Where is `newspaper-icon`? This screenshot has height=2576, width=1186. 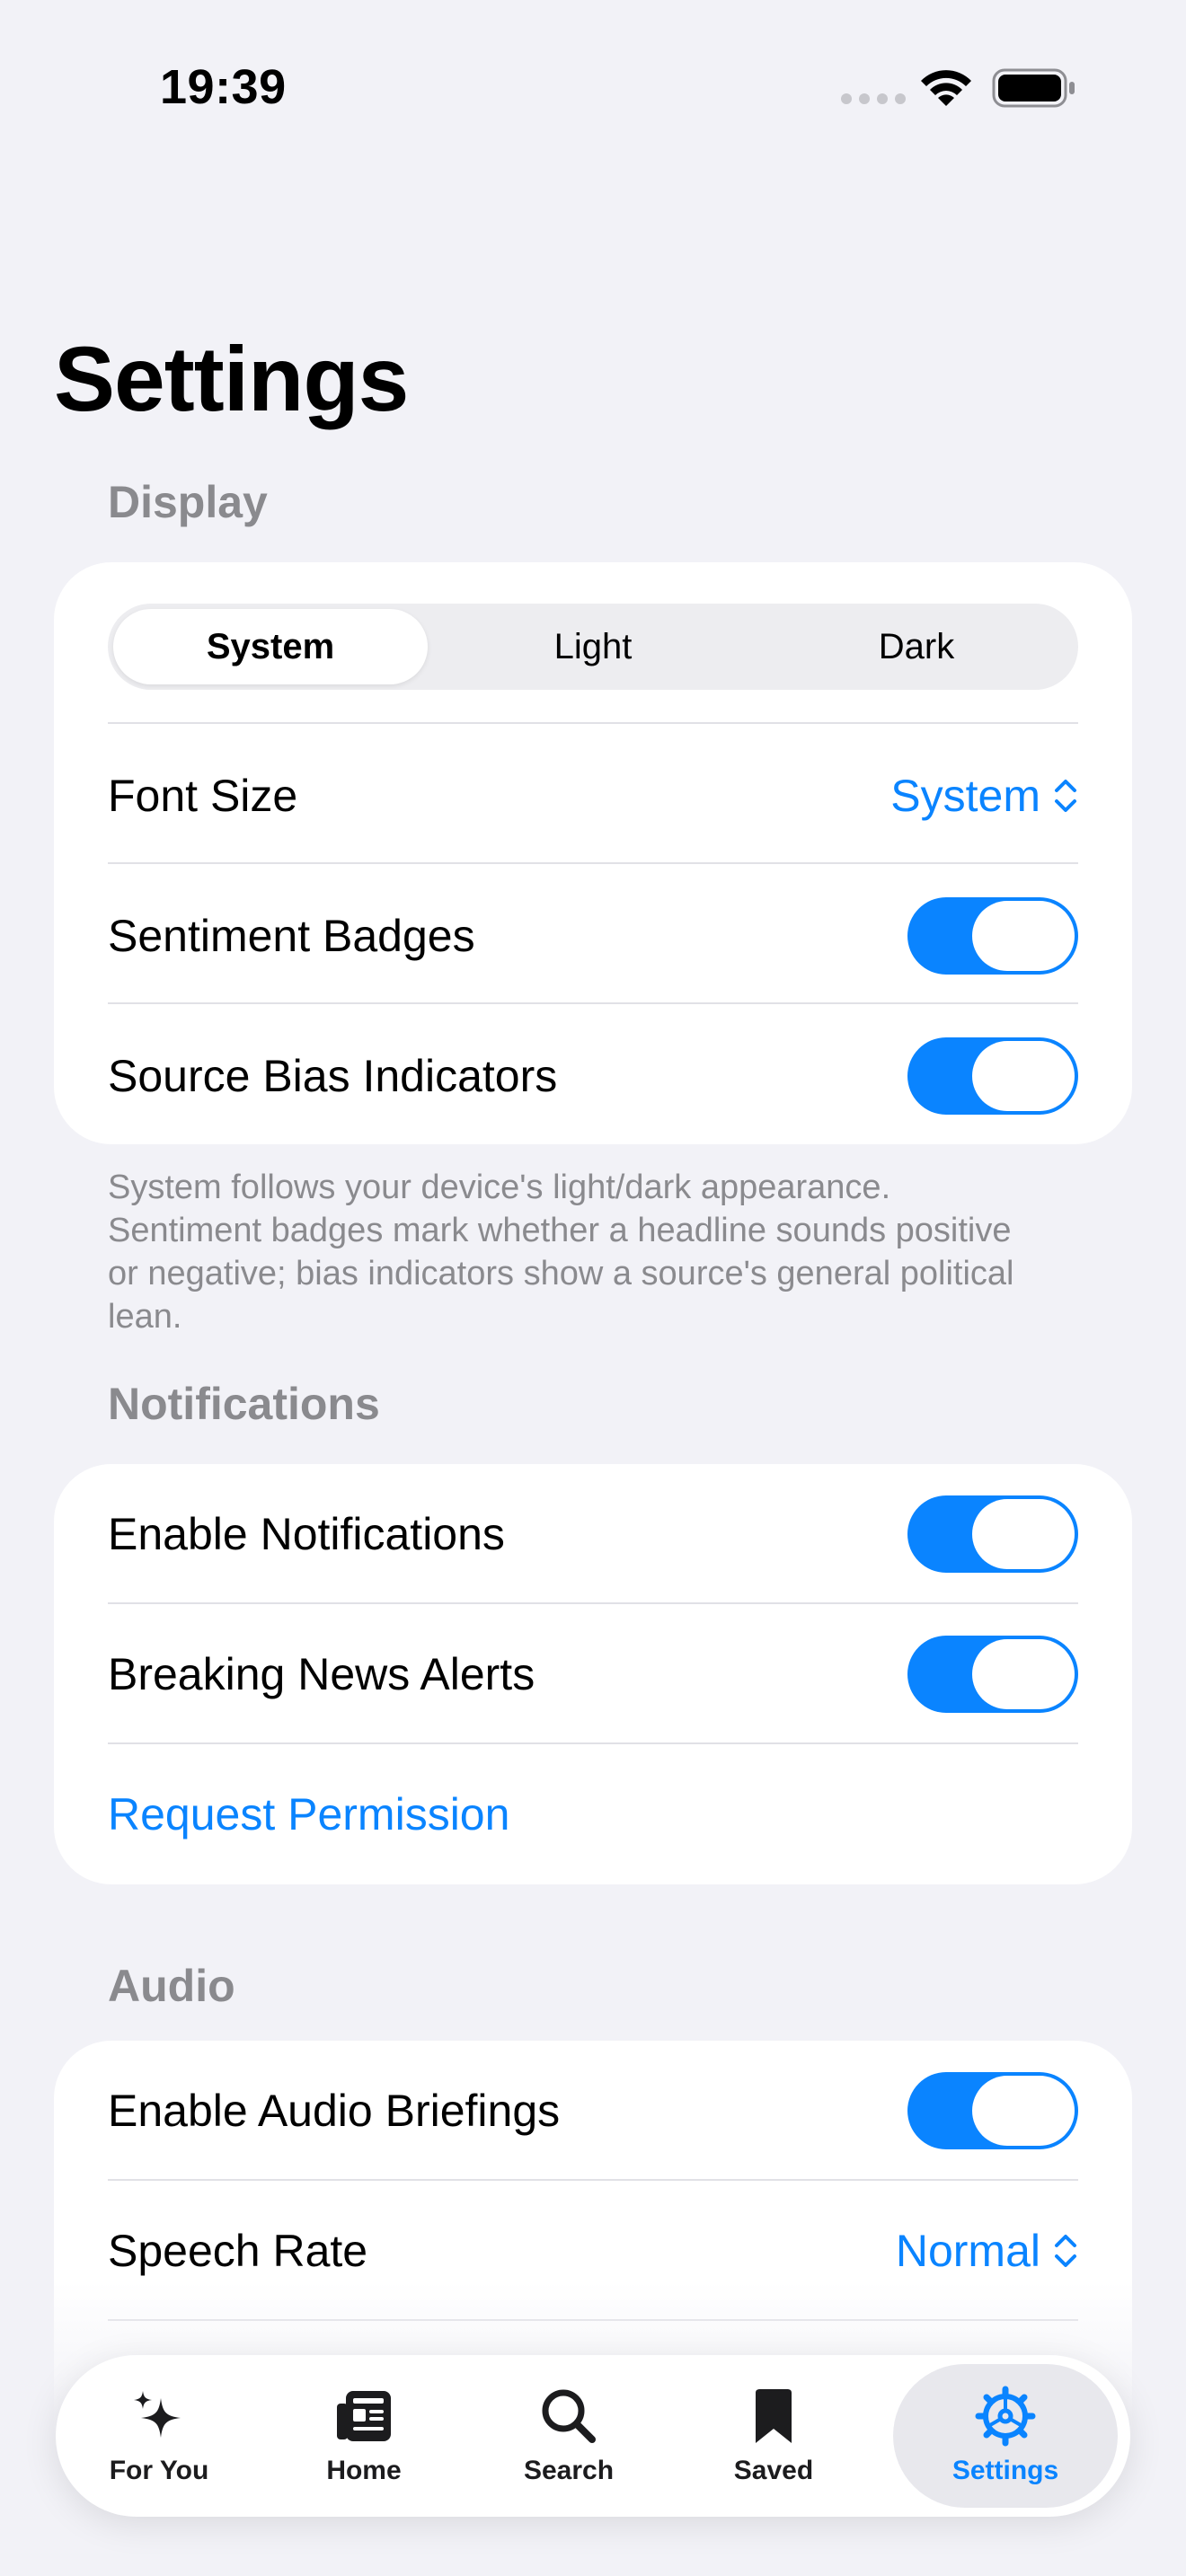
newspaper-icon is located at coordinates (364, 2416).